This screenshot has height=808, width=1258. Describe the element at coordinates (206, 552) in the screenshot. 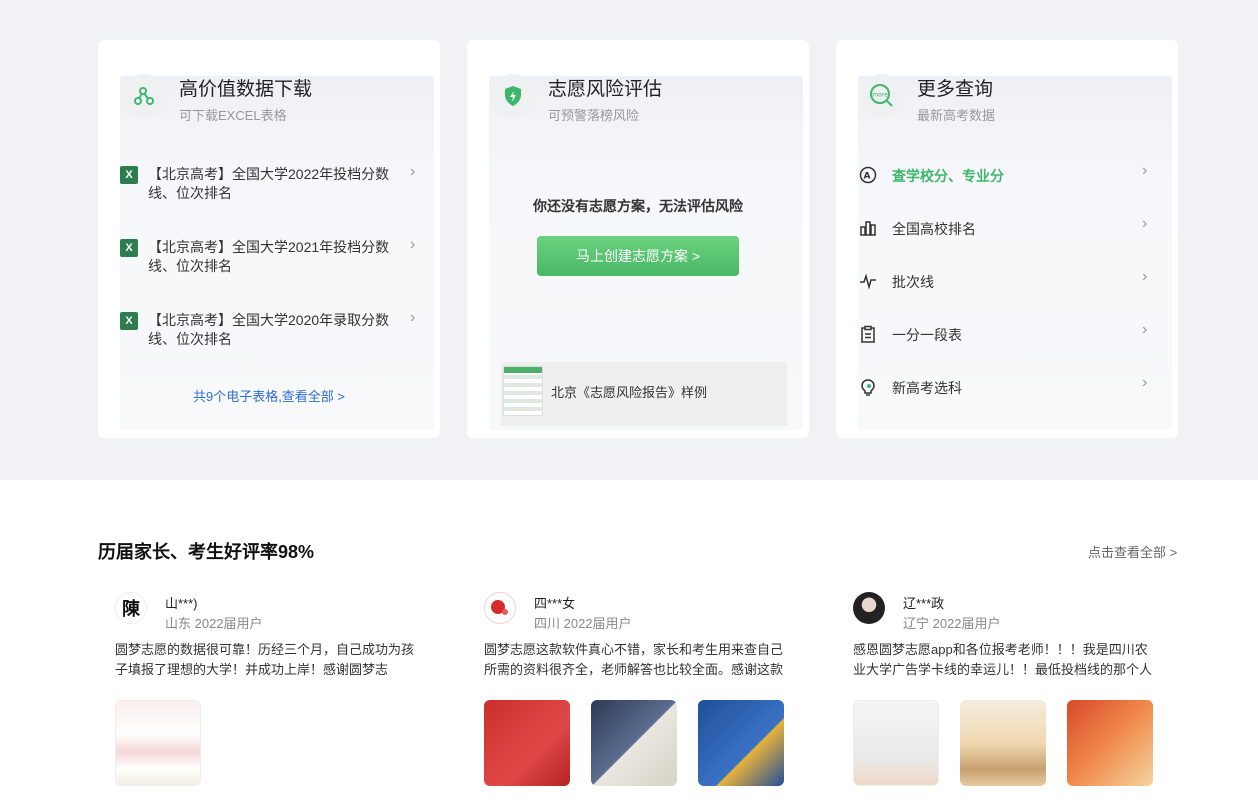

I see `reviews-section-title: 历届家长、考生好评率98%` at that location.